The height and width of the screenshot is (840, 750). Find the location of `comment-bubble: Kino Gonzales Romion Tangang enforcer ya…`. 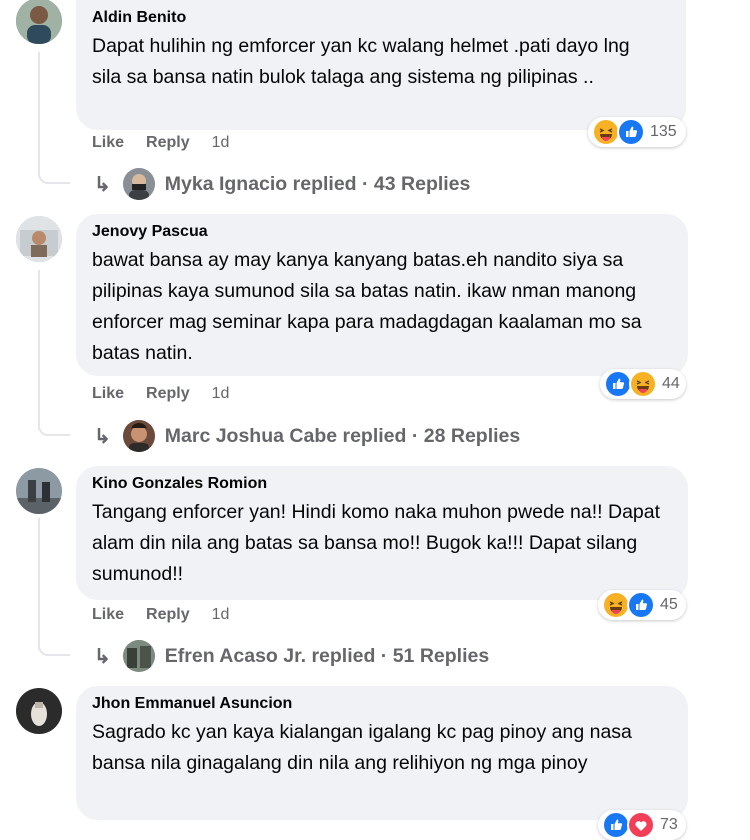

comment-bubble: Kino Gonzales Romion Tangang enforcer ya… is located at coordinates (382, 533).